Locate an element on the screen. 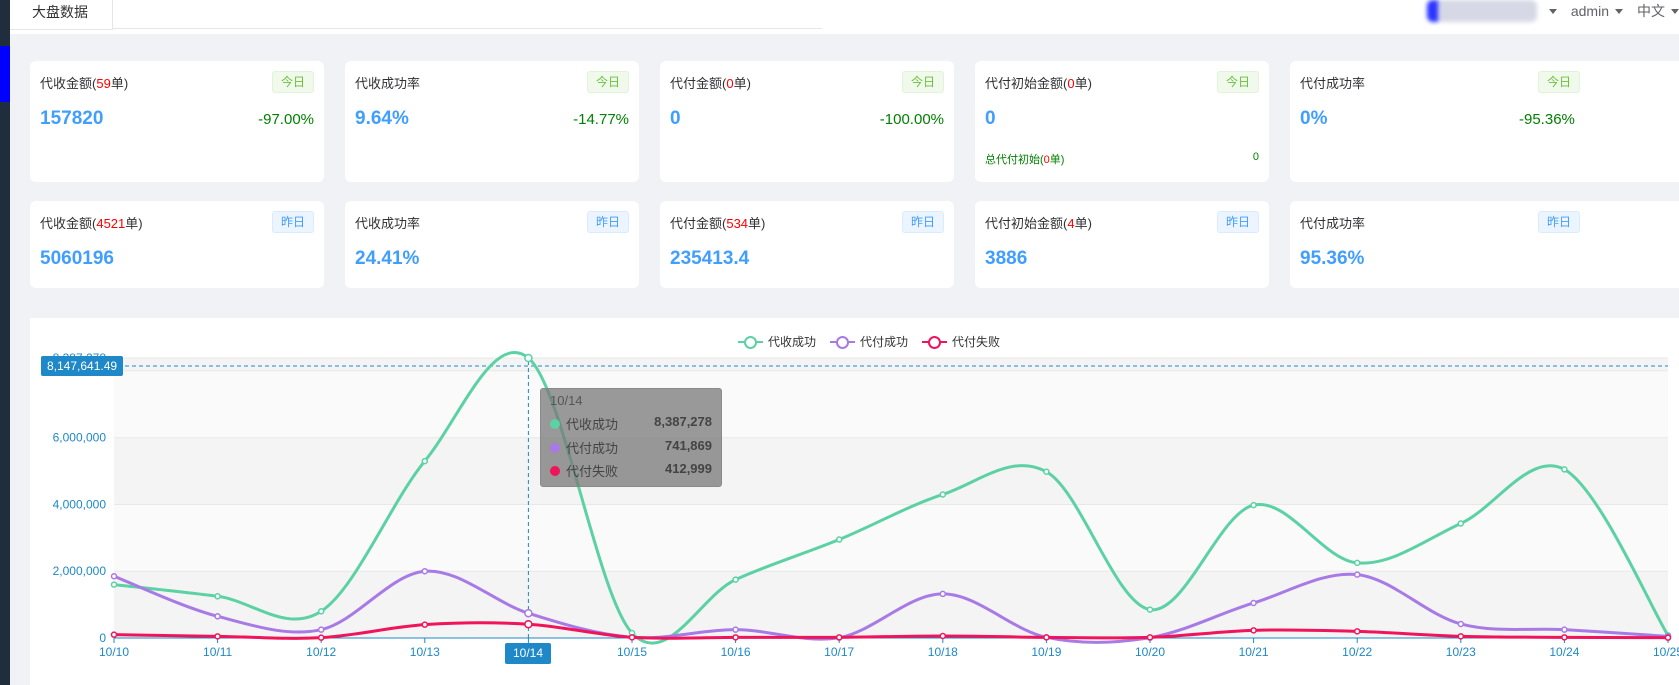 The width and height of the screenshot is (1679, 685). x-tick-label: 10/12 is located at coordinates (321, 652).